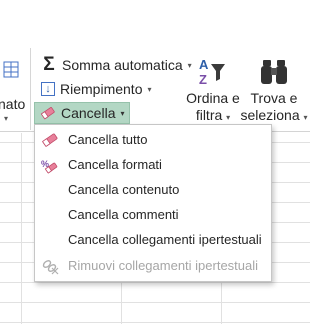 The height and width of the screenshot is (324, 320). I want to click on fill-label: Riempimento, so click(101, 89).